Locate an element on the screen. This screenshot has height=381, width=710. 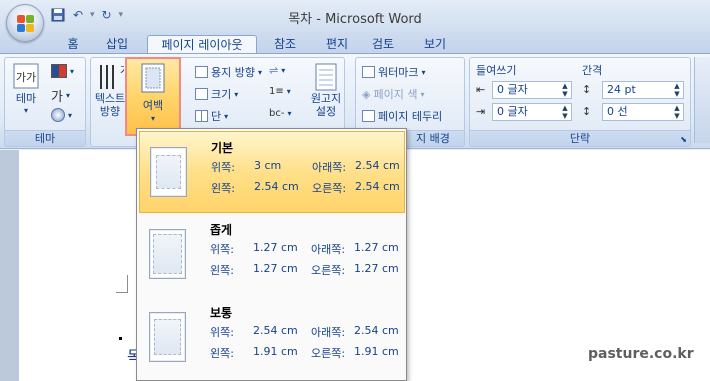
watermark-label: 워터마크 is located at coordinates (398, 72).